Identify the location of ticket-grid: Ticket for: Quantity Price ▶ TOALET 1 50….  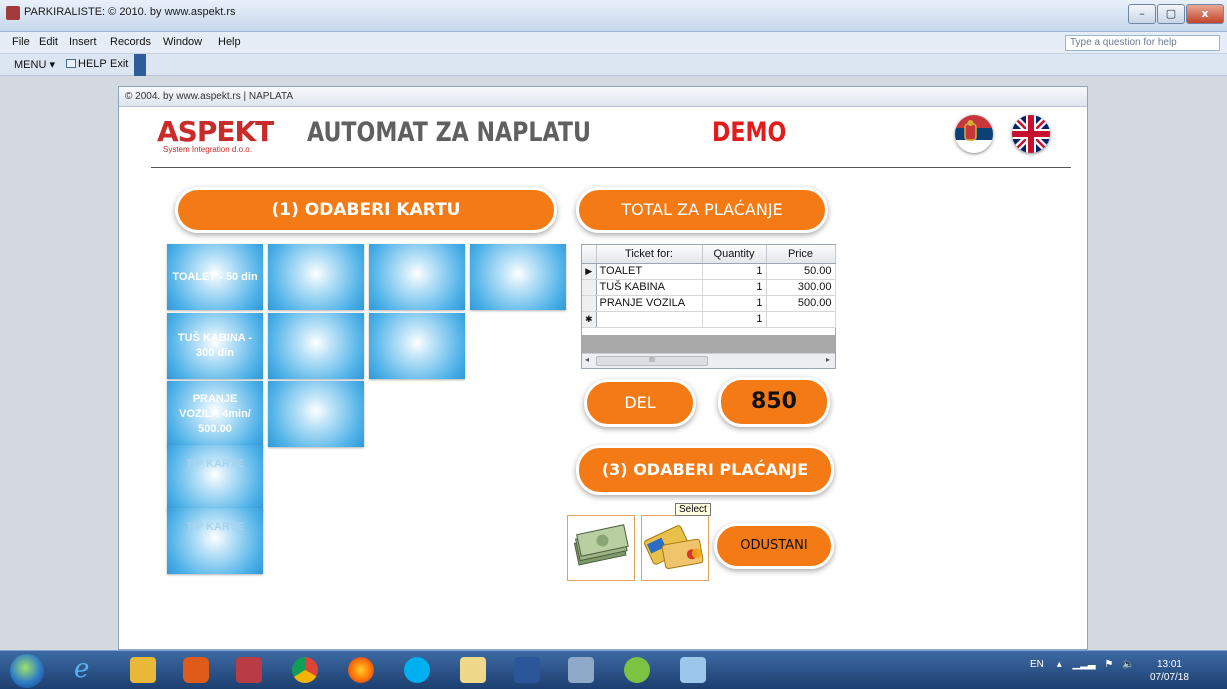
(708, 306).